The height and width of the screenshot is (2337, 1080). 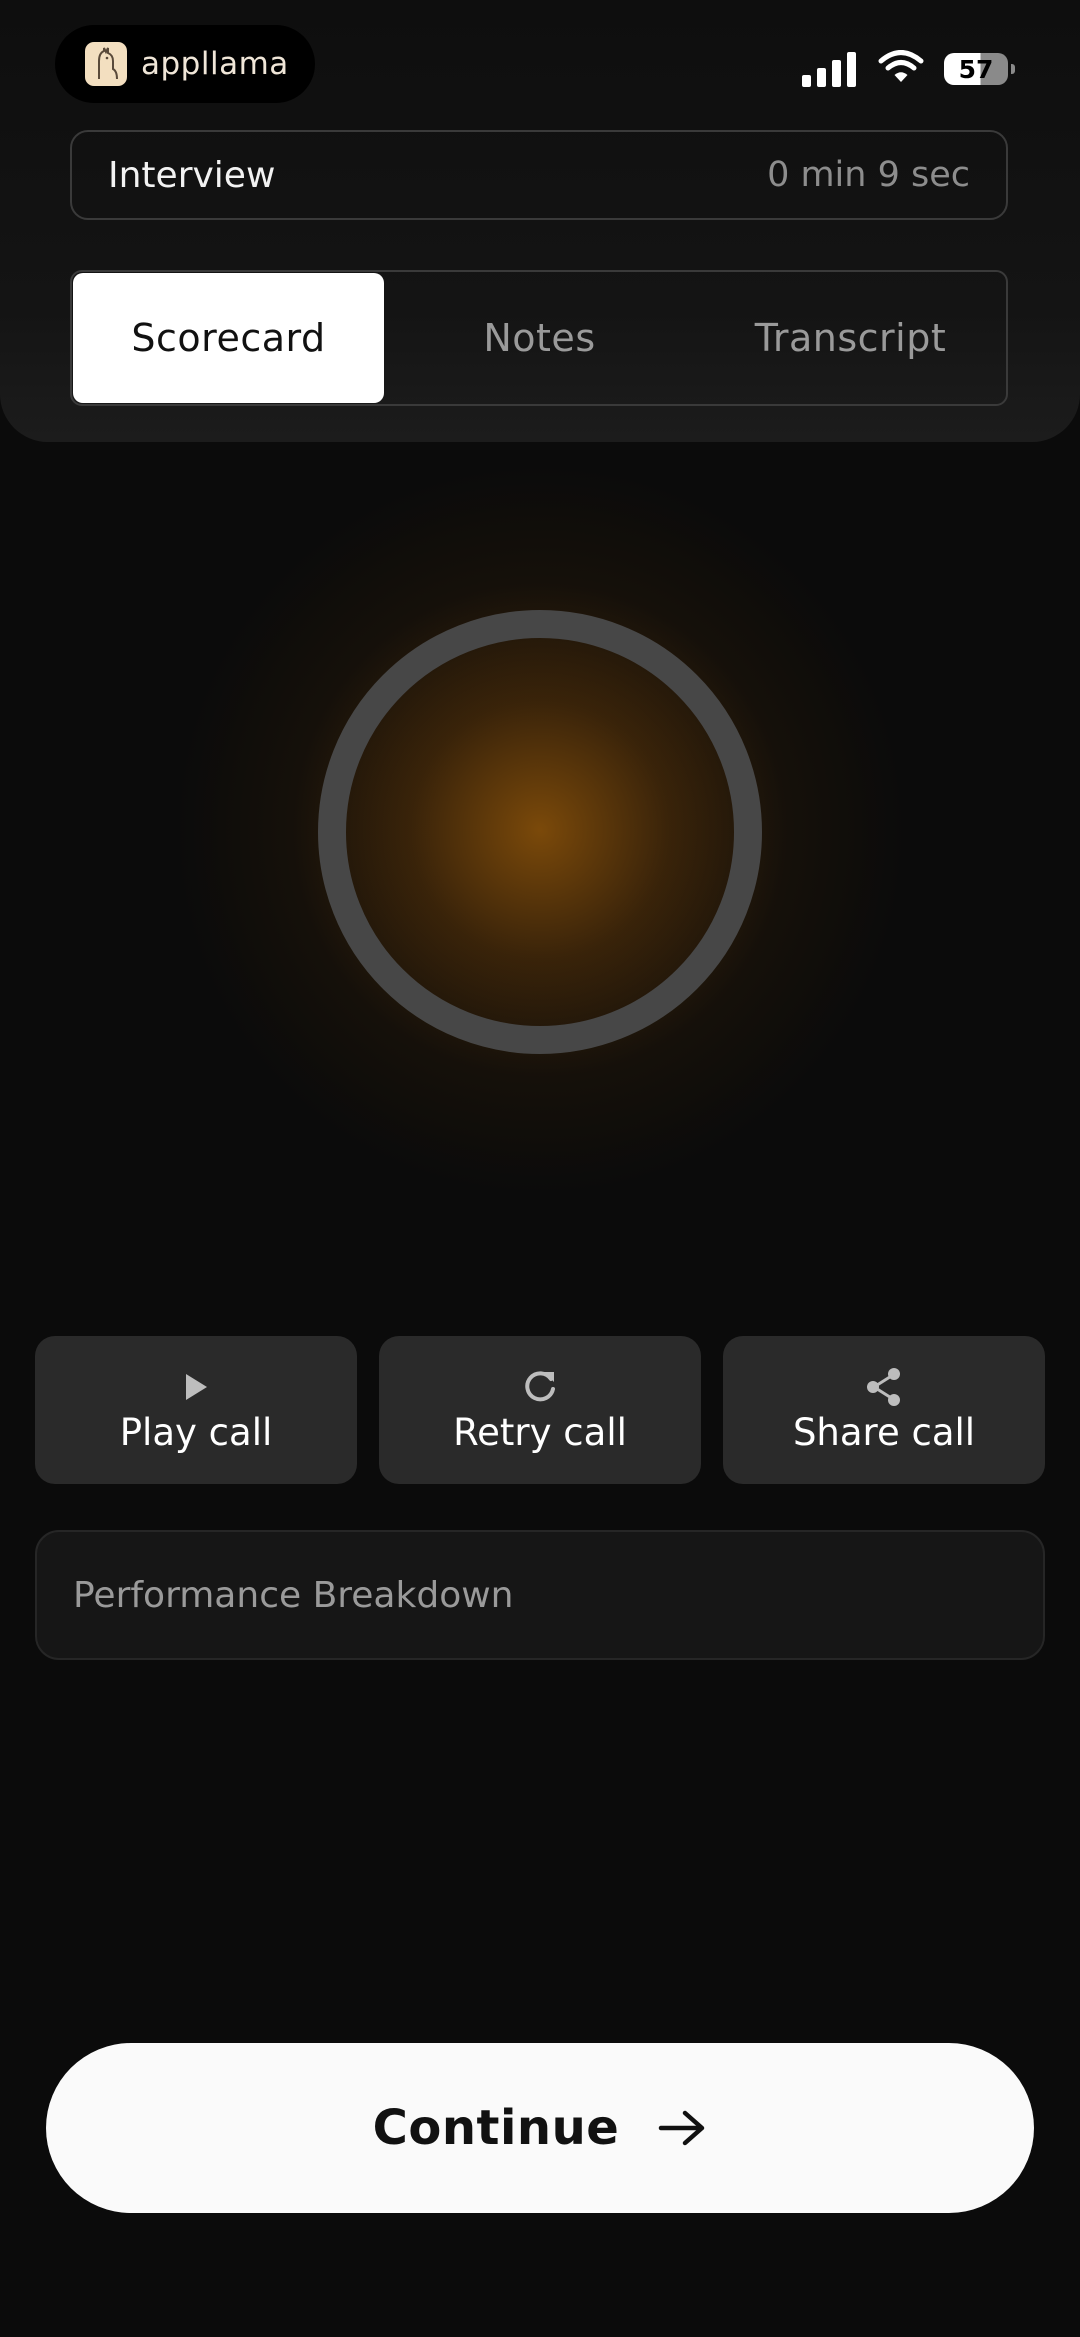 I want to click on refresh-icon, so click(x=540, y=1387).